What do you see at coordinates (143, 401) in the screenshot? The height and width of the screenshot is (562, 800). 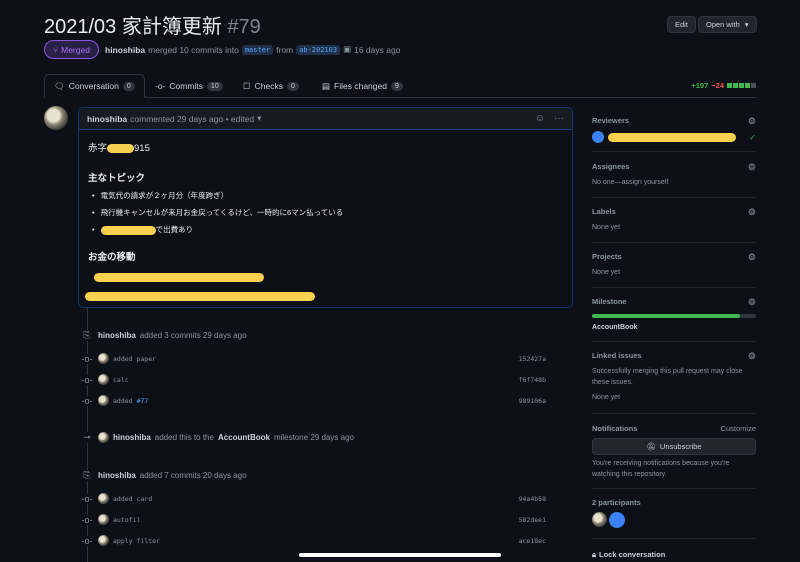 I see `issue-link: #77` at bounding box center [143, 401].